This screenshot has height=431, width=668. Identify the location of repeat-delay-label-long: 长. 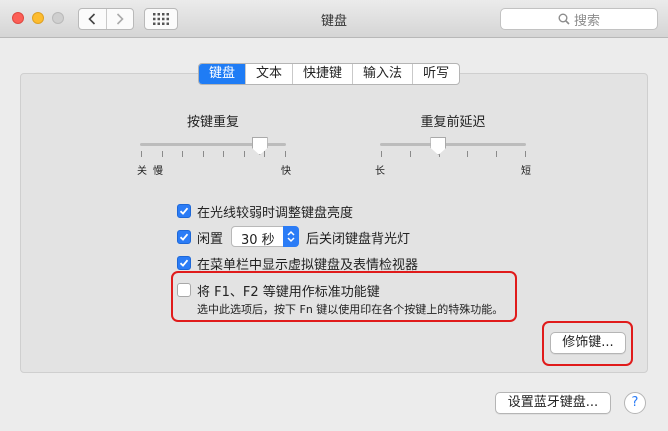
(380, 171).